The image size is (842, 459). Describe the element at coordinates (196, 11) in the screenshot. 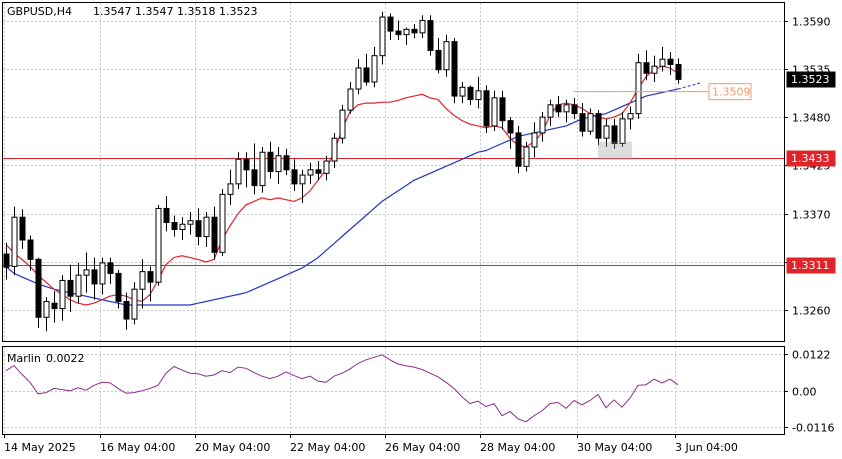

I see `low-value: 1.3518` at that location.